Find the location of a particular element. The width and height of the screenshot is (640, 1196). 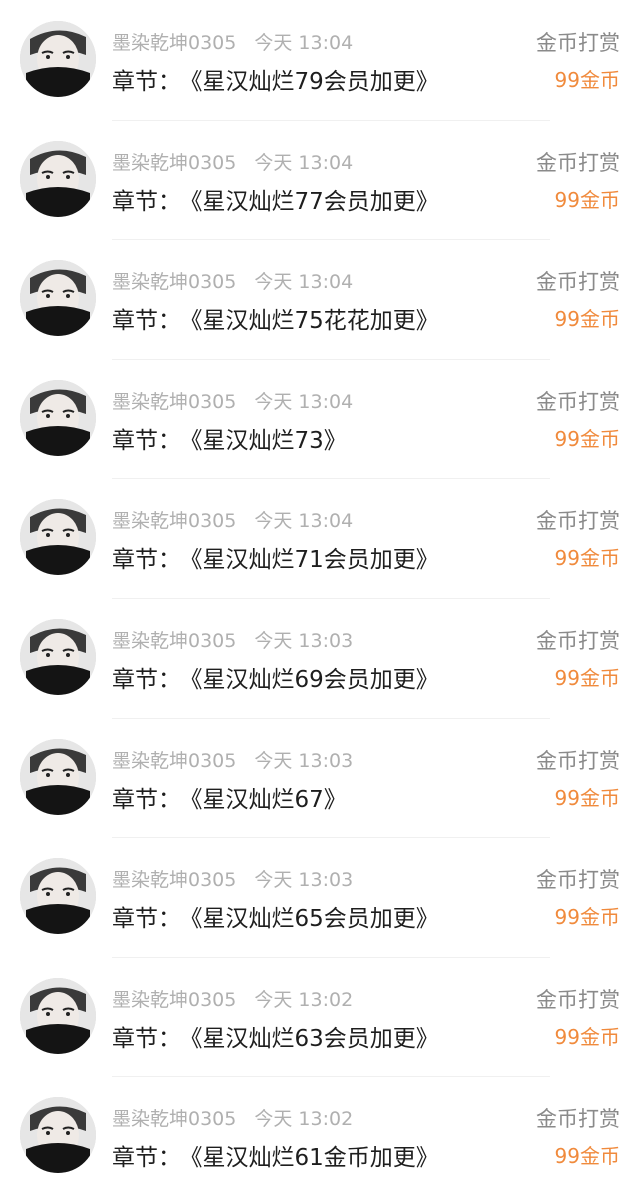

chapter-line: 章节： 《星汉灿烂75花花加更》 is located at coordinates (275, 318).